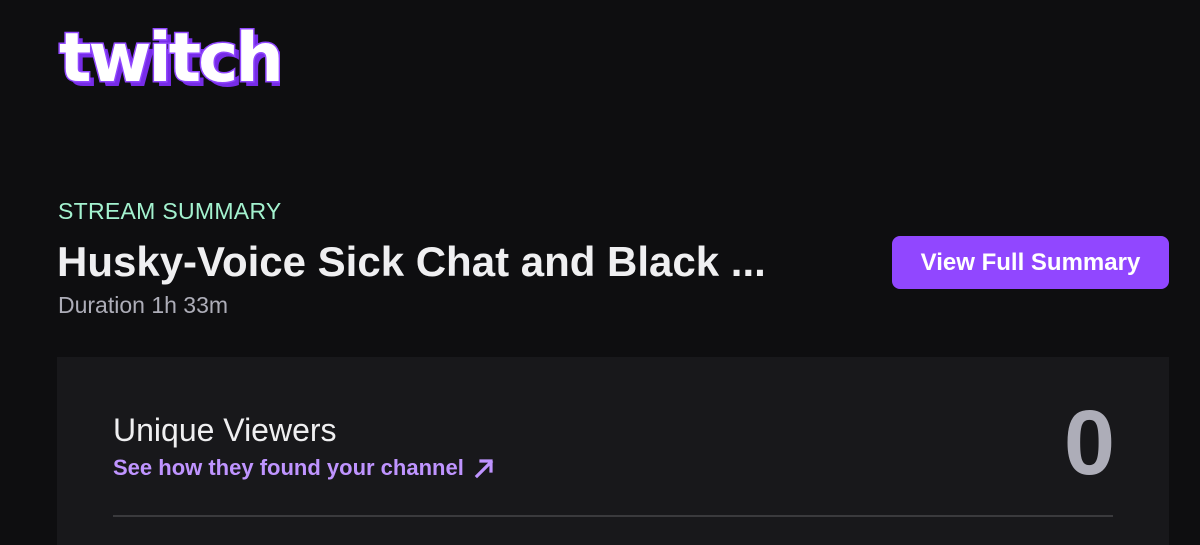  What do you see at coordinates (1030, 262) in the screenshot?
I see `view-full-summary-button: View Full Summary` at bounding box center [1030, 262].